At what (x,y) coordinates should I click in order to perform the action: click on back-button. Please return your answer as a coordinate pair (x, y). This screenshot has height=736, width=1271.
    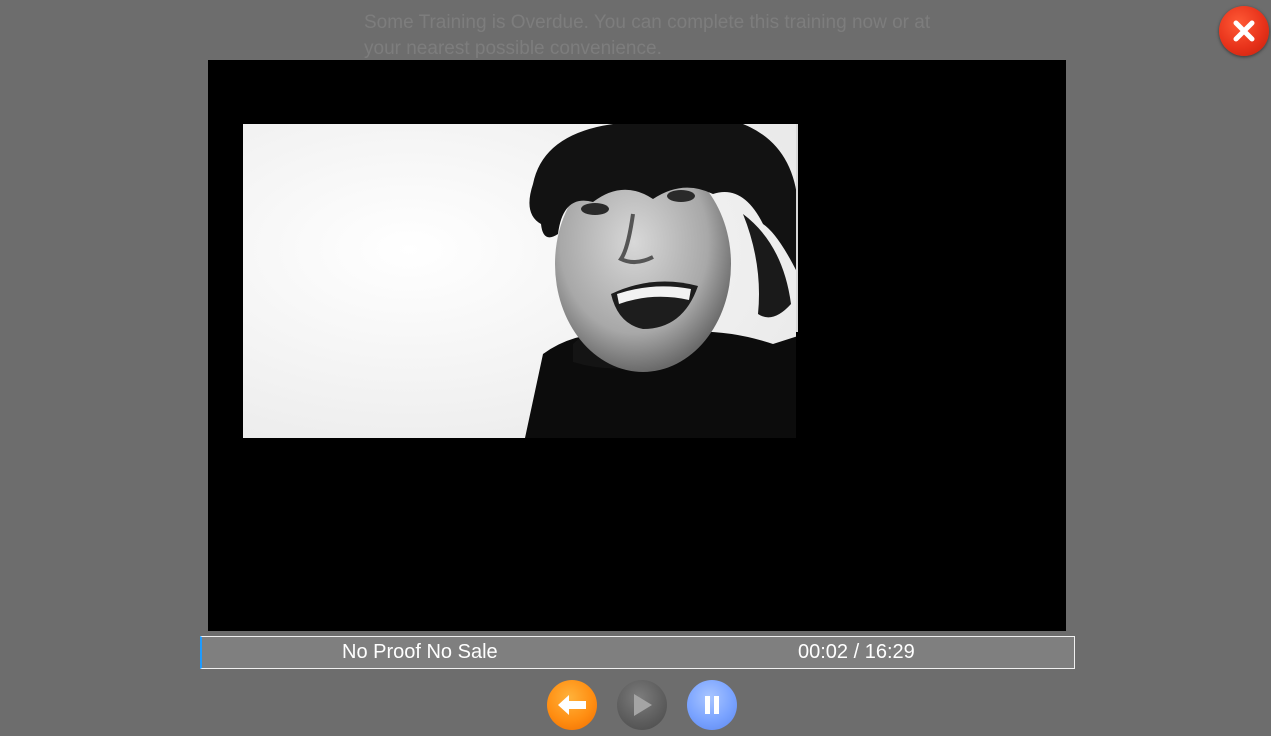
    Looking at the image, I should click on (572, 705).